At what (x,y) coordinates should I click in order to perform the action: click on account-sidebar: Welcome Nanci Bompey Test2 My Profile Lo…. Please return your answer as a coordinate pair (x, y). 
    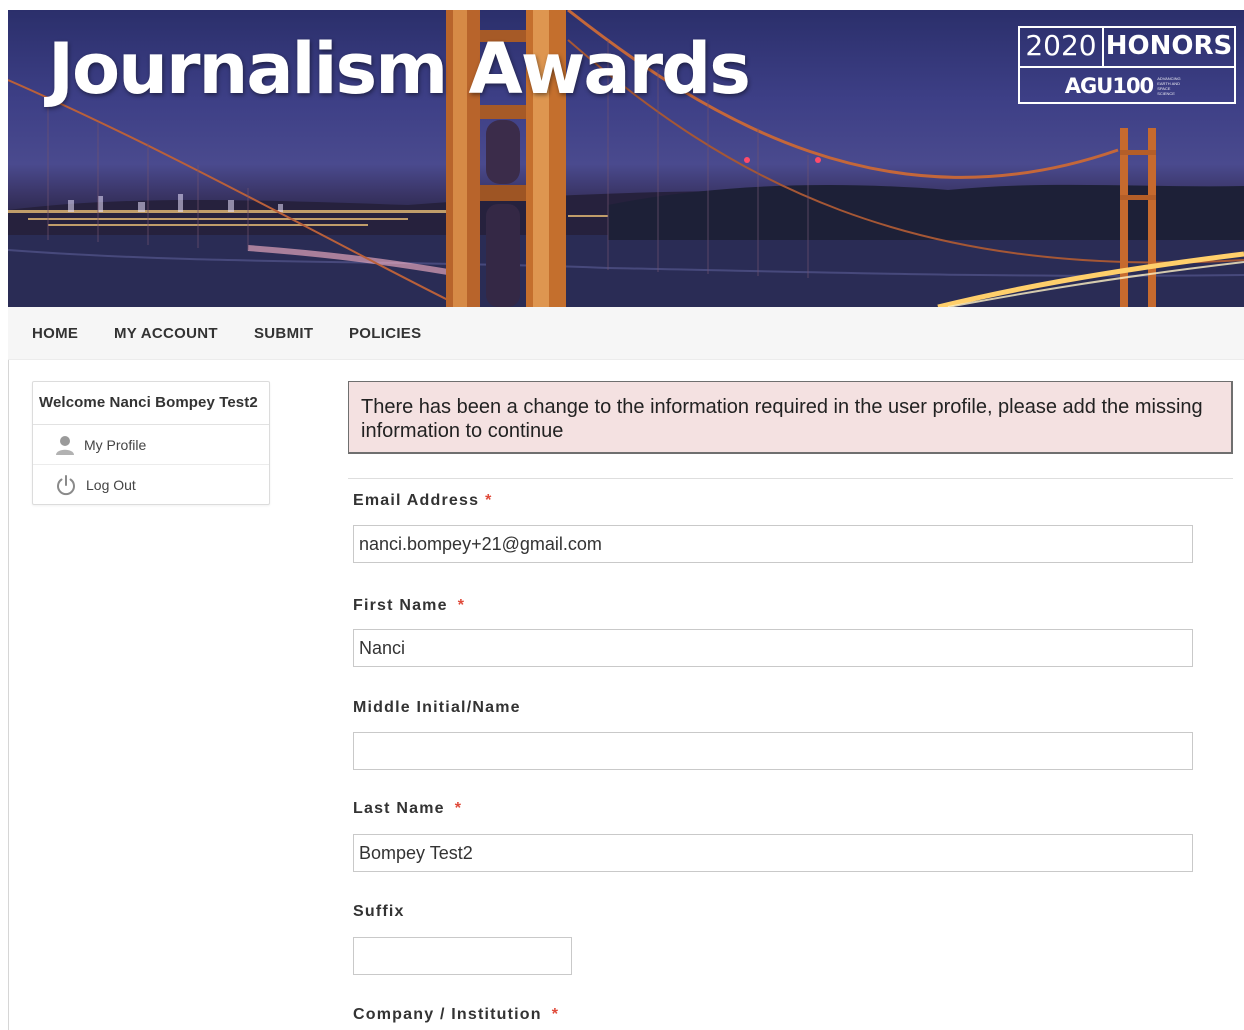
    Looking at the image, I should click on (151, 443).